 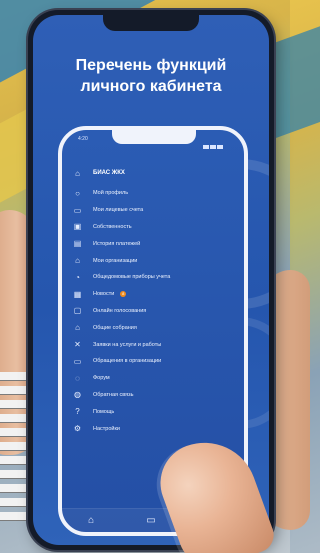 I want to click on menu-item-label: Общие собрания, so click(x=115, y=327).